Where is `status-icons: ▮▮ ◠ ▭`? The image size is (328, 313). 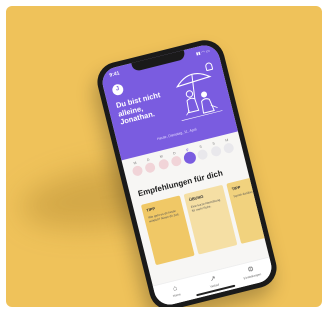 status-icons: ▮▮ ◠ ▭ is located at coordinates (203, 52).